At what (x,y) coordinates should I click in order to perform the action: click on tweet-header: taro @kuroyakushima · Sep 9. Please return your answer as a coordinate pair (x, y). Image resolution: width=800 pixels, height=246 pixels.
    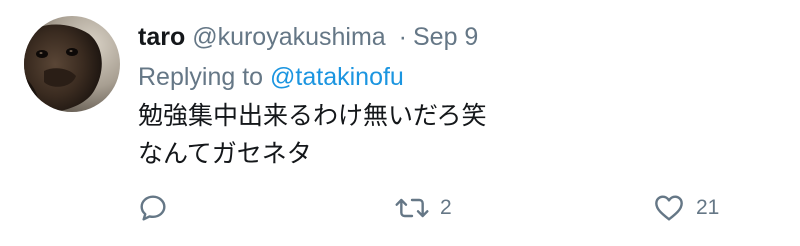
    Looking at the image, I should click on (459, 37).